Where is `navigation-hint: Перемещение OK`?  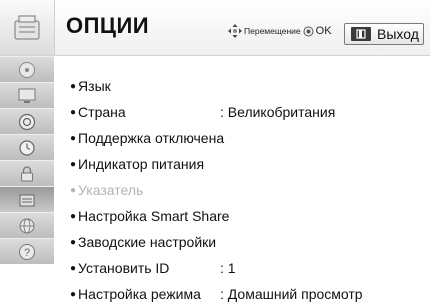
navigation-hint: Перемещение OK is located at coordinates (280, 31).